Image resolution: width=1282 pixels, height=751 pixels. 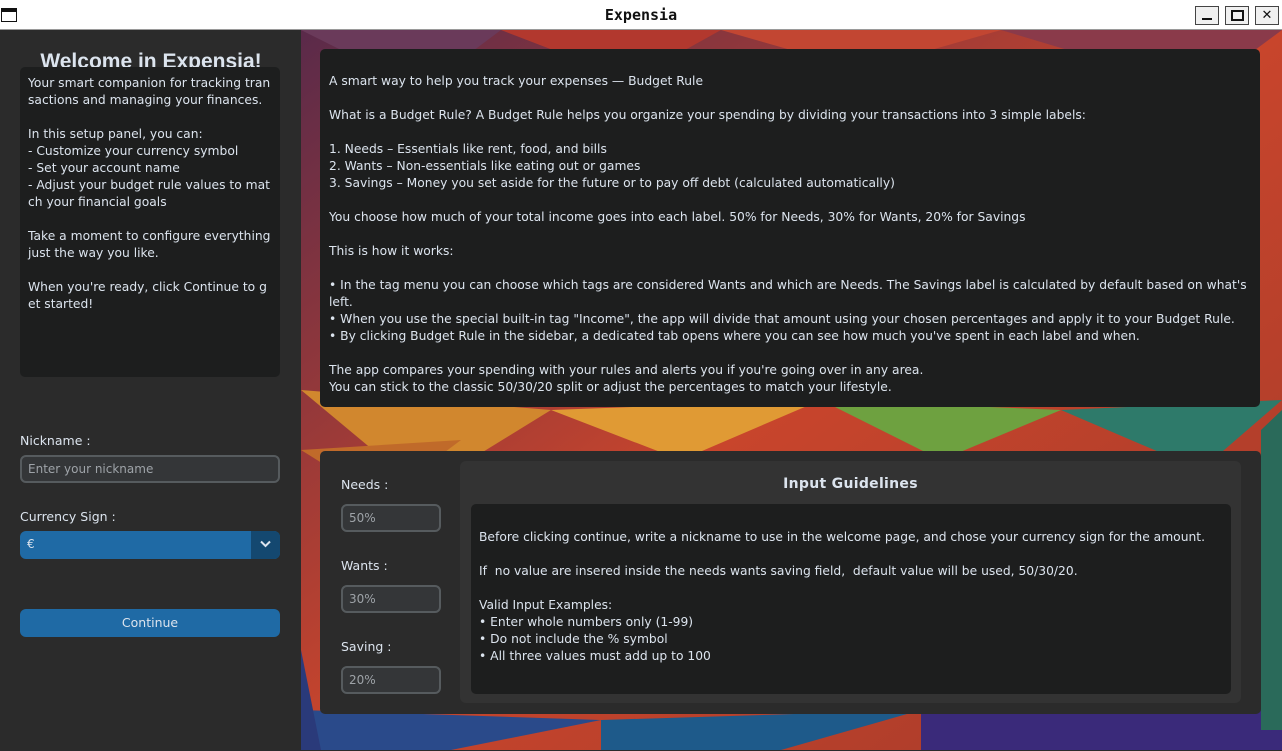 I want to click on window-titlebar: Expensia ✕, so click(x=641, y=15).